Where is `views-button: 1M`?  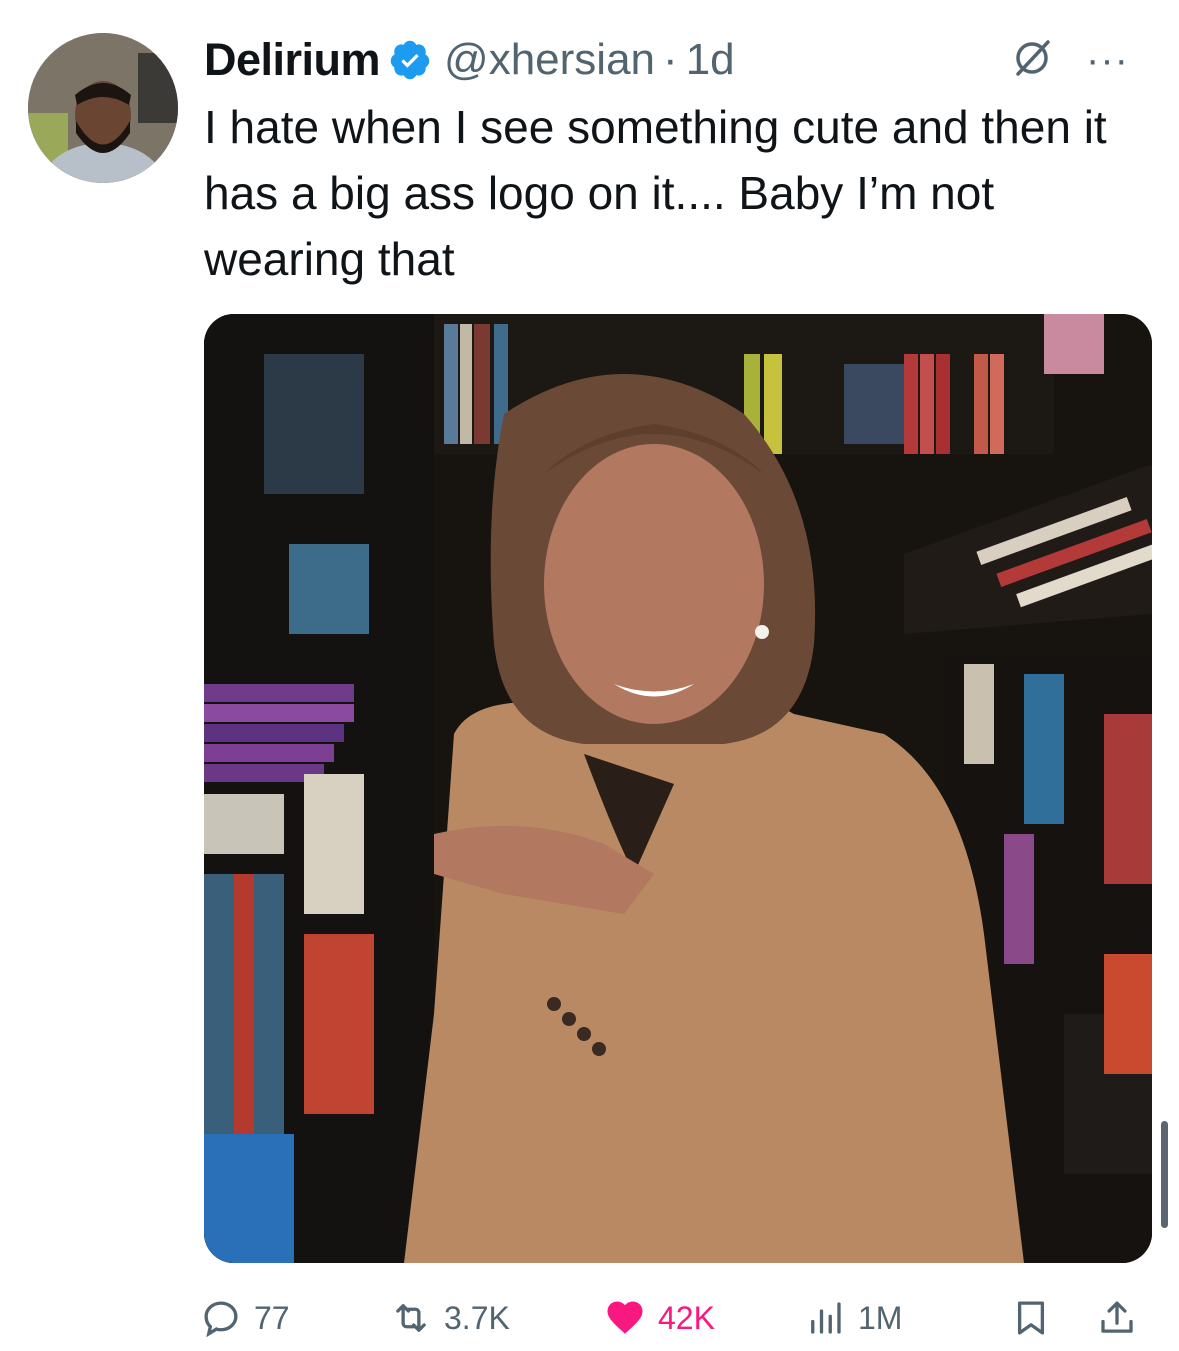 views-button: 1M is located at coordinates (853, 1318).